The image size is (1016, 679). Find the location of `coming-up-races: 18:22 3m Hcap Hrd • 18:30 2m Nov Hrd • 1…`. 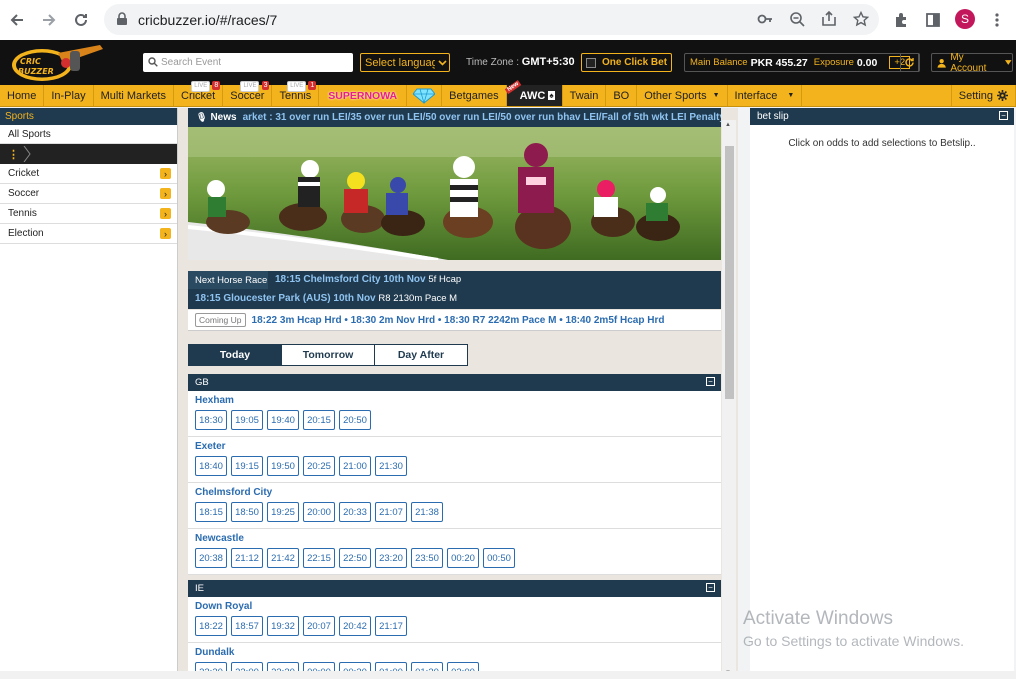

coming-up-races: 18:22 3m Hcap Hrd • 18:30 2m Nov Hrd • 1… is located at coordinates (458, 320).